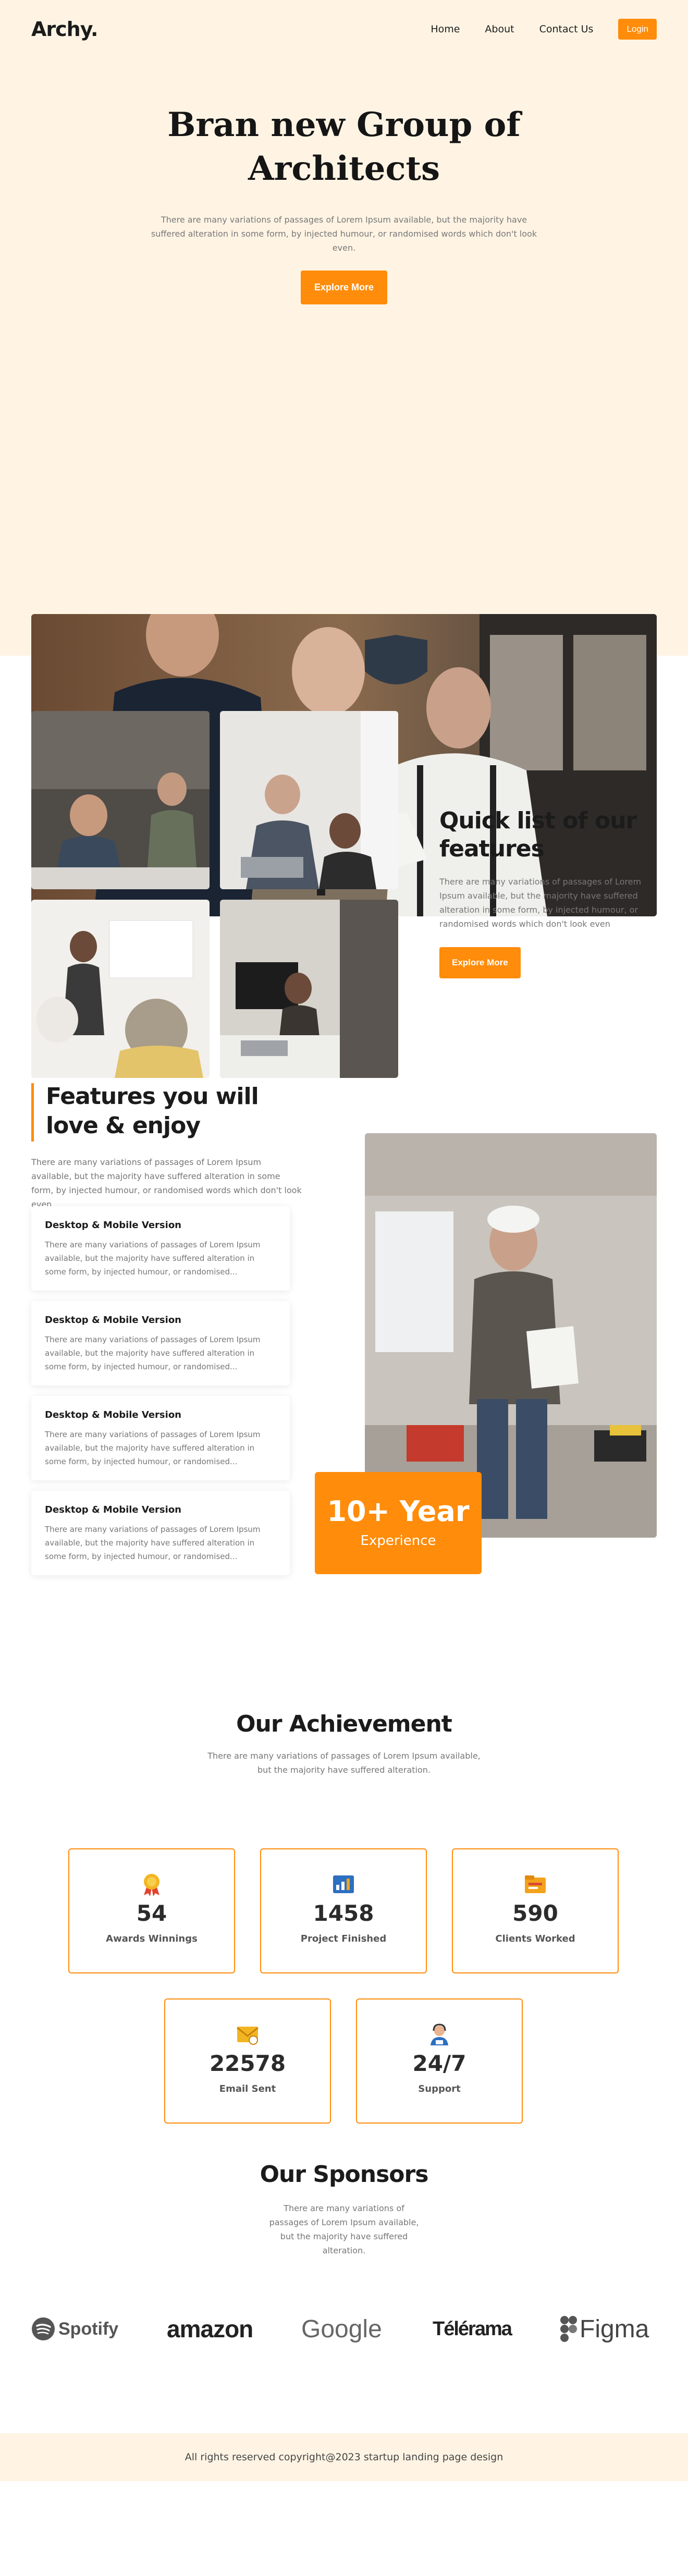  Describe the element at coordinates (89, 2329) in the screenshot. I see `sponsor-logo-text: Spotify` at that location.